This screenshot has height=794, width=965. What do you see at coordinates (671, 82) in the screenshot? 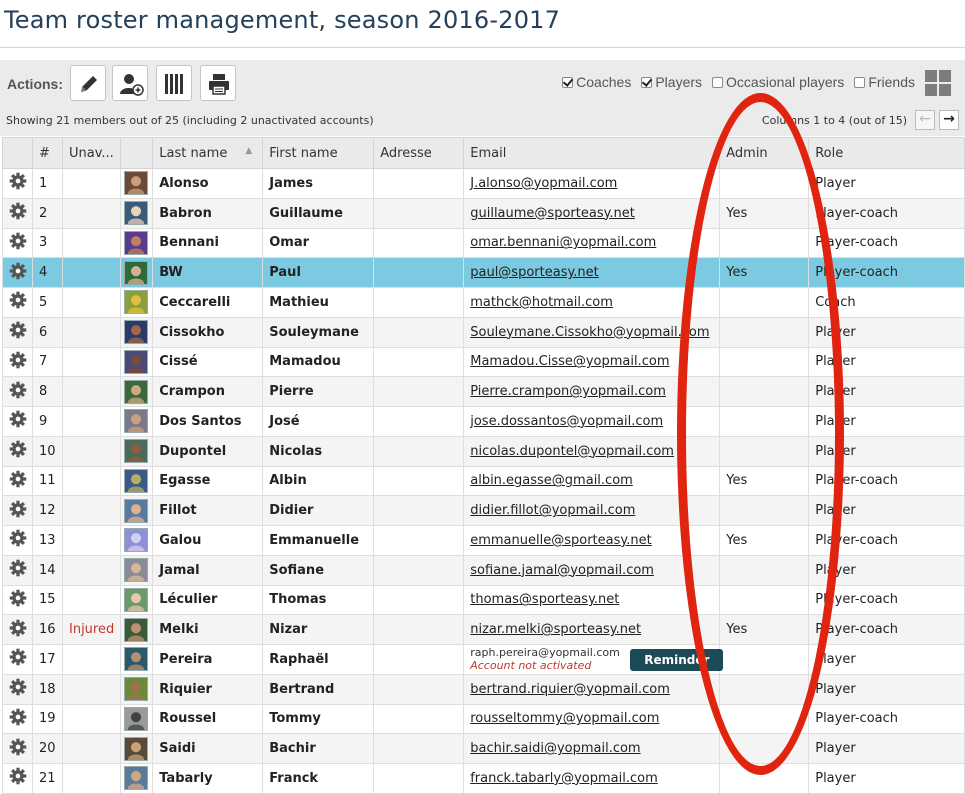
I see `filter-players: Players` at bounding box center [671, 82].